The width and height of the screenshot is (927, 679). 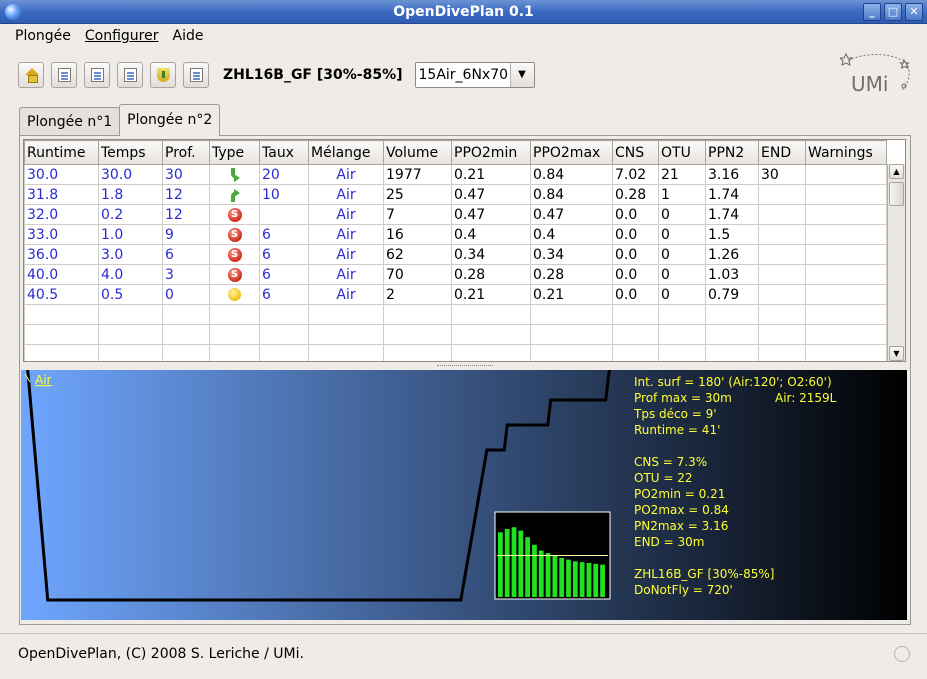 What do you see at coordinates (872, 12) in the screenshot?
I see `minimize-button: _` at bounding box center [872, 12].